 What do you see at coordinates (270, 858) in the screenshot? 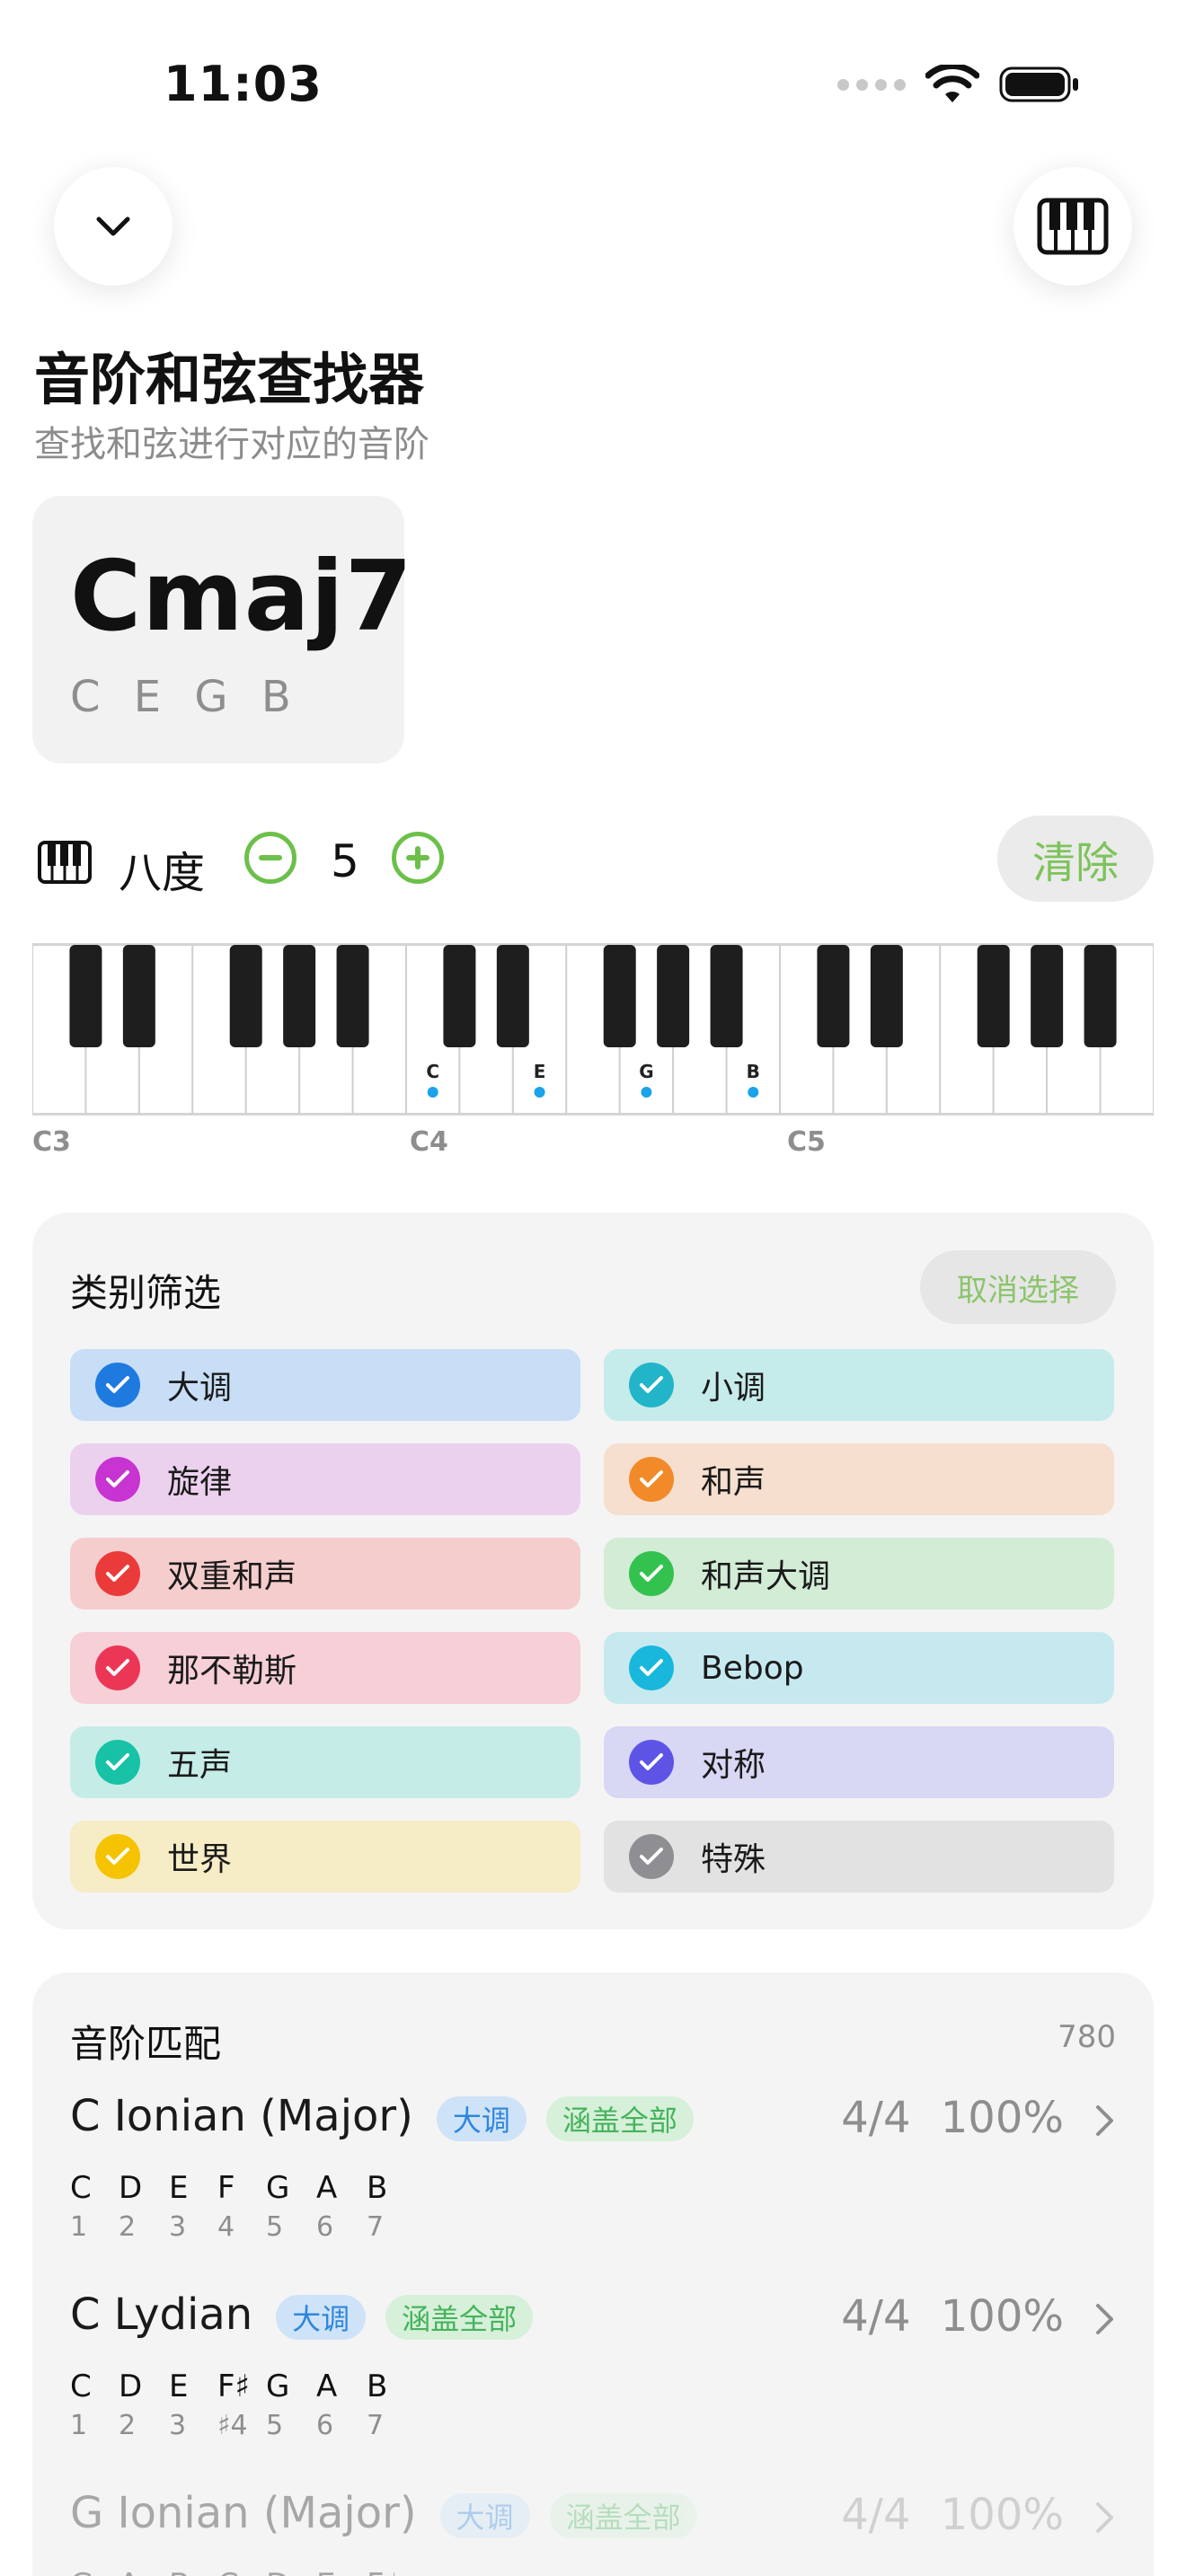
I see `octave-decrement-button` at bounding box center [270, 858].